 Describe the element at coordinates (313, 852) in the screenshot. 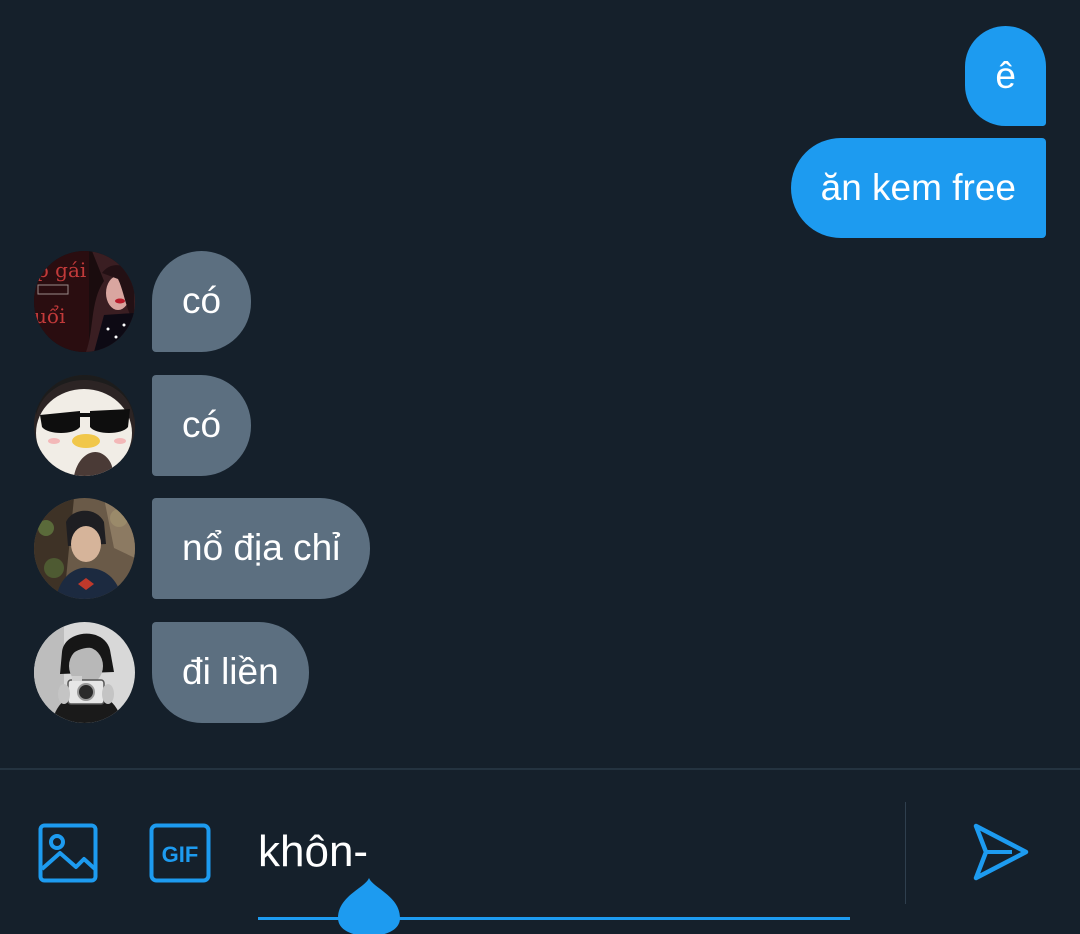

I see `message-input: khôn-` at that location.